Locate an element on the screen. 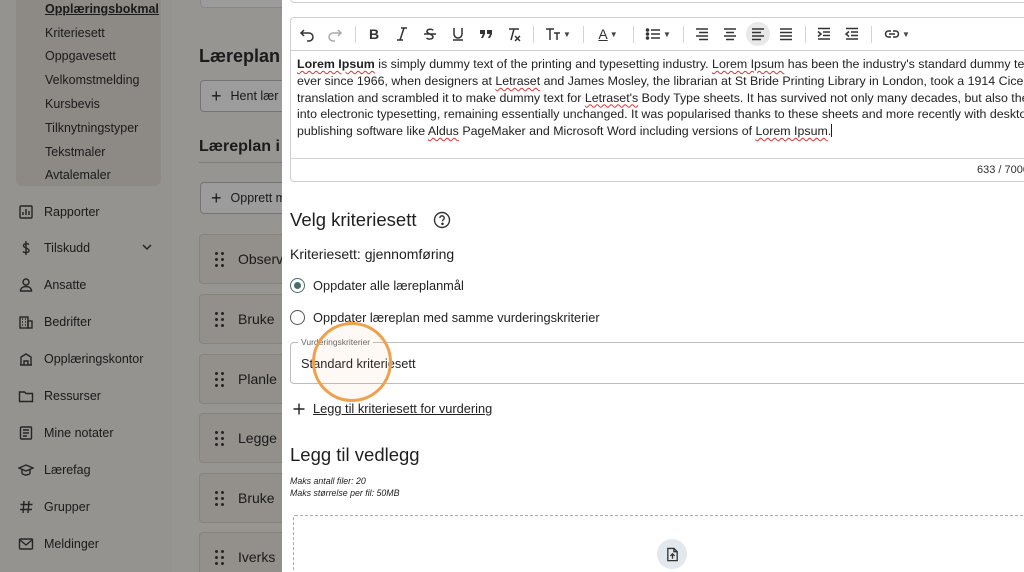 Image resolution: width=1024 pixels, height=572 pixels. editor-text: ever since 1966, when designers at is located at coordinates (396, 80).